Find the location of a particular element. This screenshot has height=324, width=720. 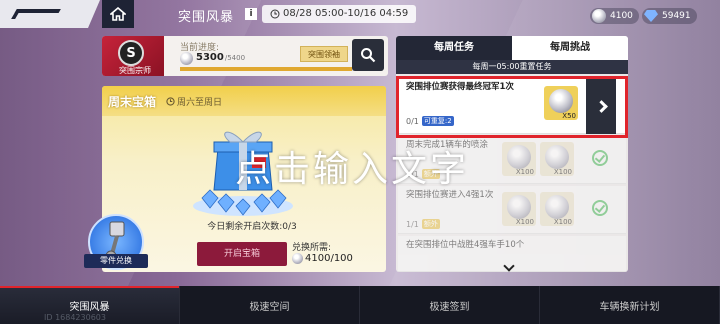

search-button is located at coordinates (368, 55).